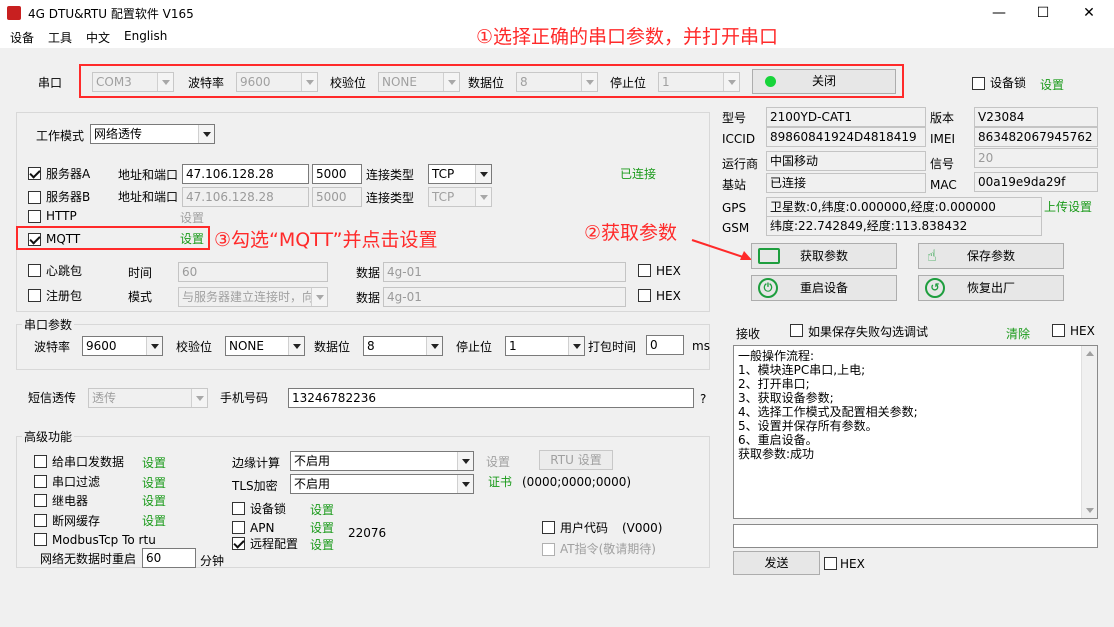 Image resolution: width=1114 pixels, height=627 pixels. Describe the element at coordinates (98, 37) in the screenshot. I see `menu-chinese: 中文` at that location.